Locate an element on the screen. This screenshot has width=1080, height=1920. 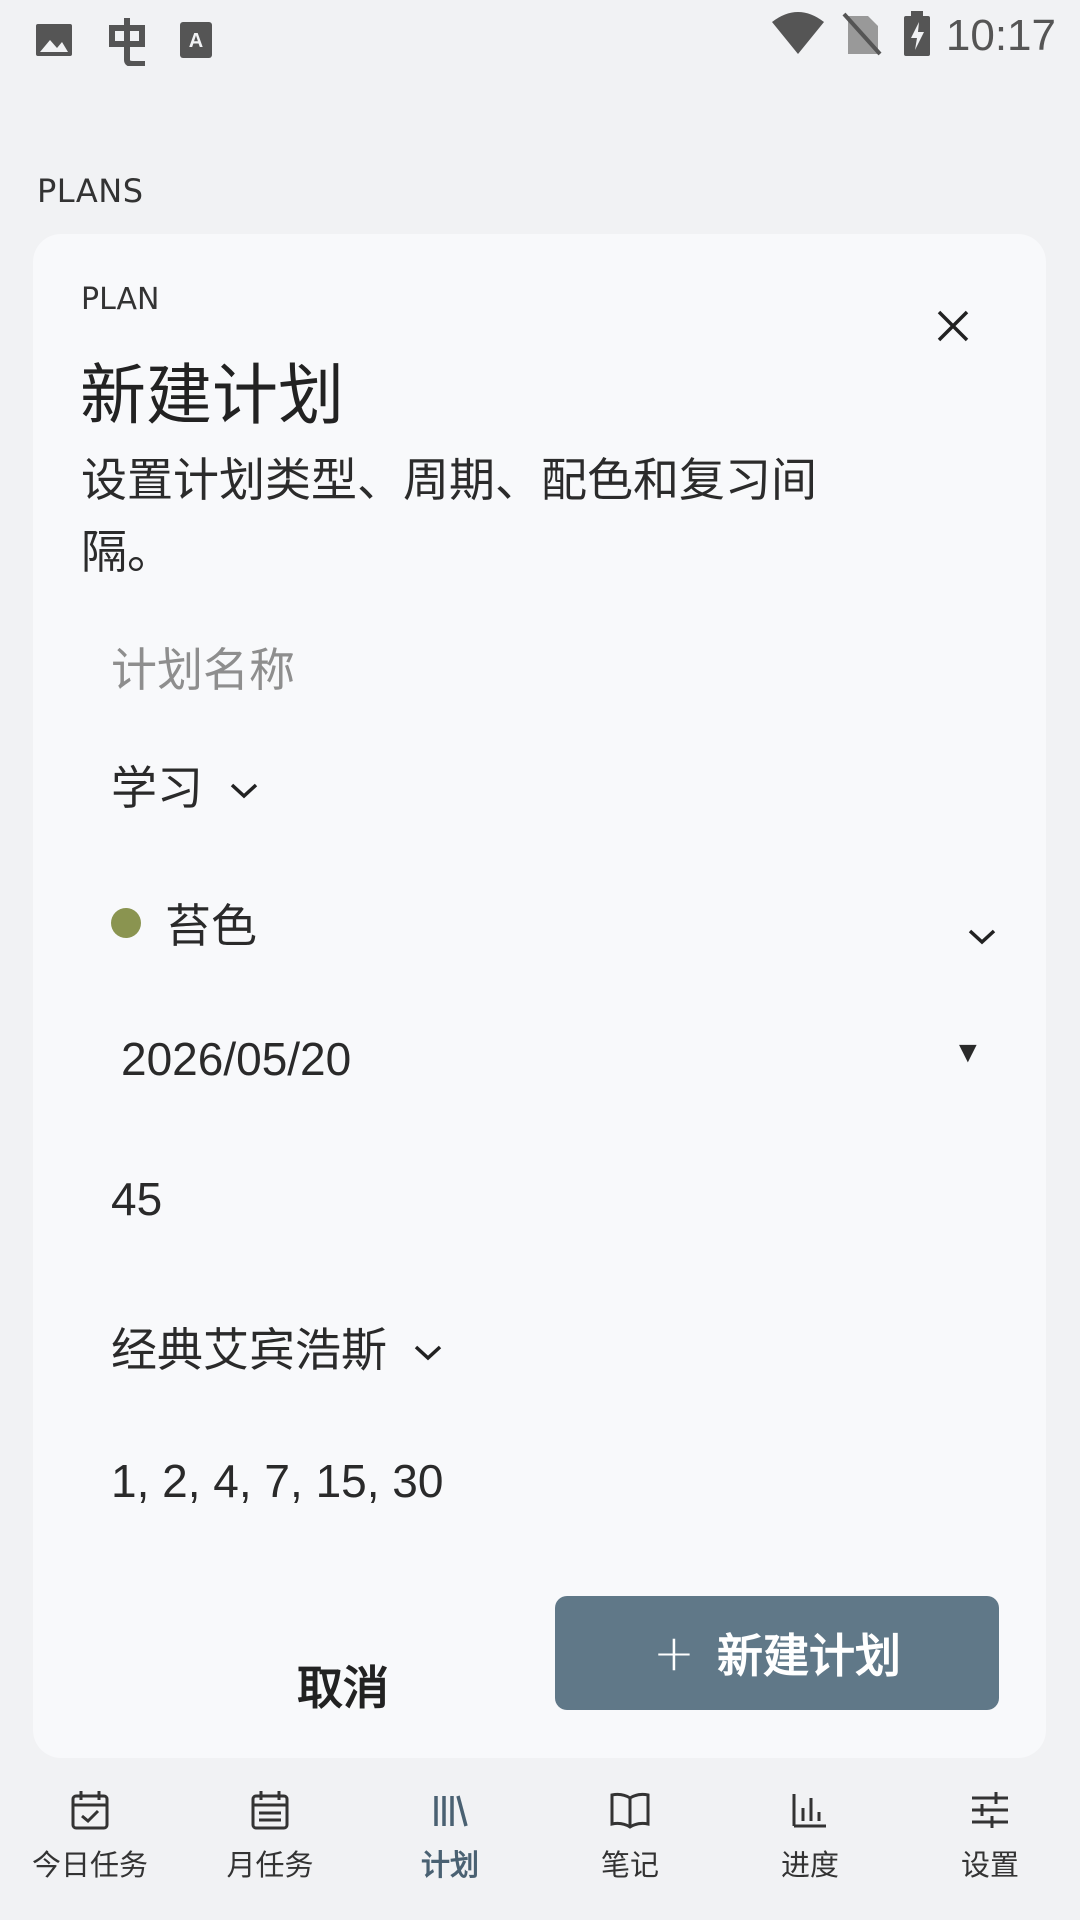
library-icon is located at coordinates (451, 1811).